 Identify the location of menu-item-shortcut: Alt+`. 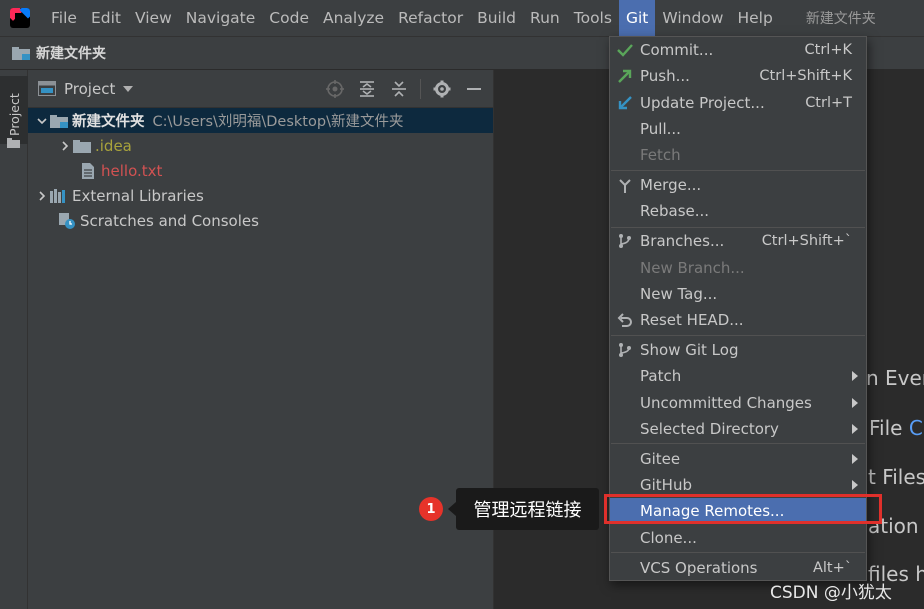
(832, 568).